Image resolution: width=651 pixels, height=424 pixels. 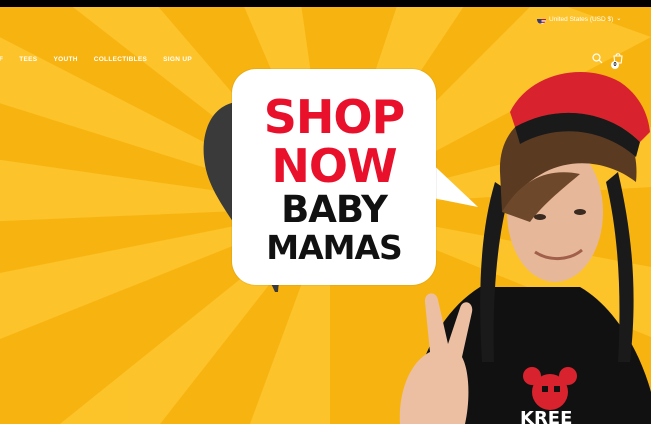 I want to click on search-icon, so click(x=597, y=58).